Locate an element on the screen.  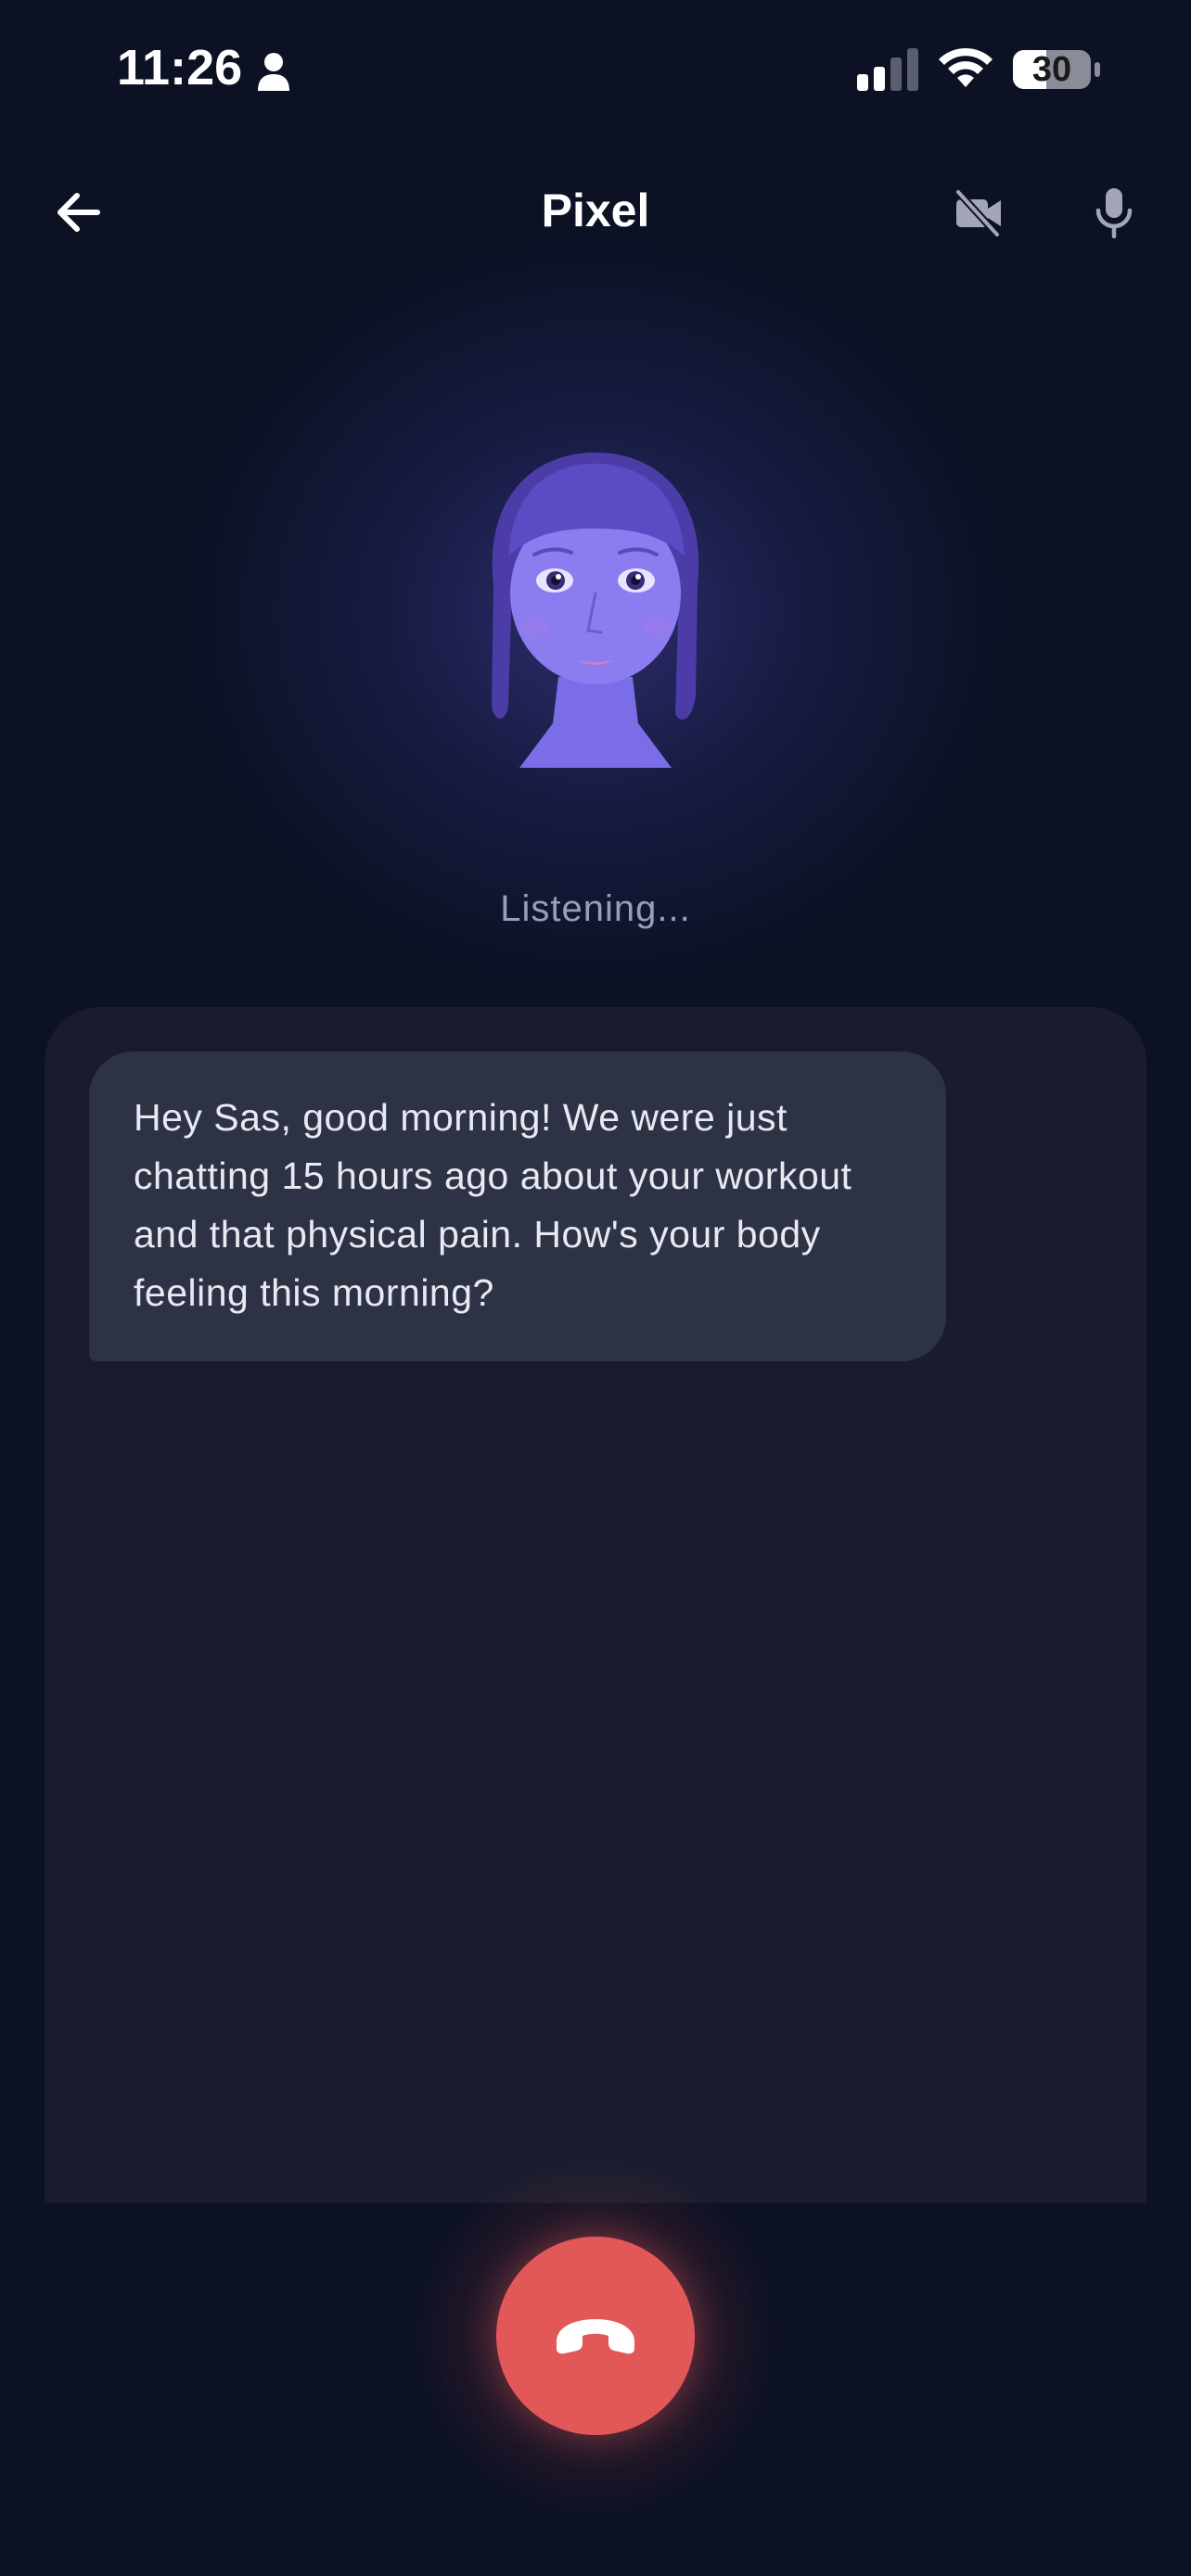
video-off-icon is located at coordinates (977, 212).